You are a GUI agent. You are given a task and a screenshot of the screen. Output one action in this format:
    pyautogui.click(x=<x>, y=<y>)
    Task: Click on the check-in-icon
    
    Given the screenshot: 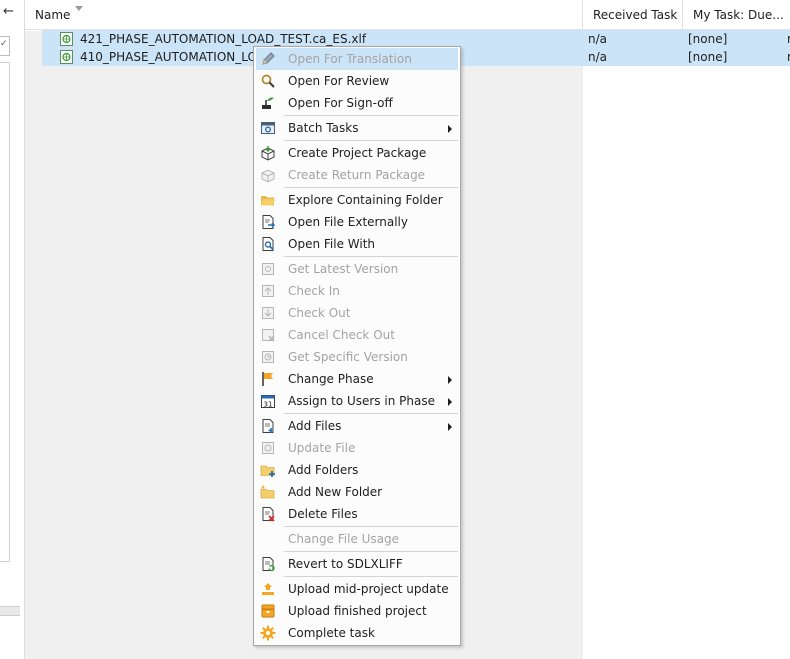 What is the action you would take?
    pyautogui.click(x=268, y=291)
    